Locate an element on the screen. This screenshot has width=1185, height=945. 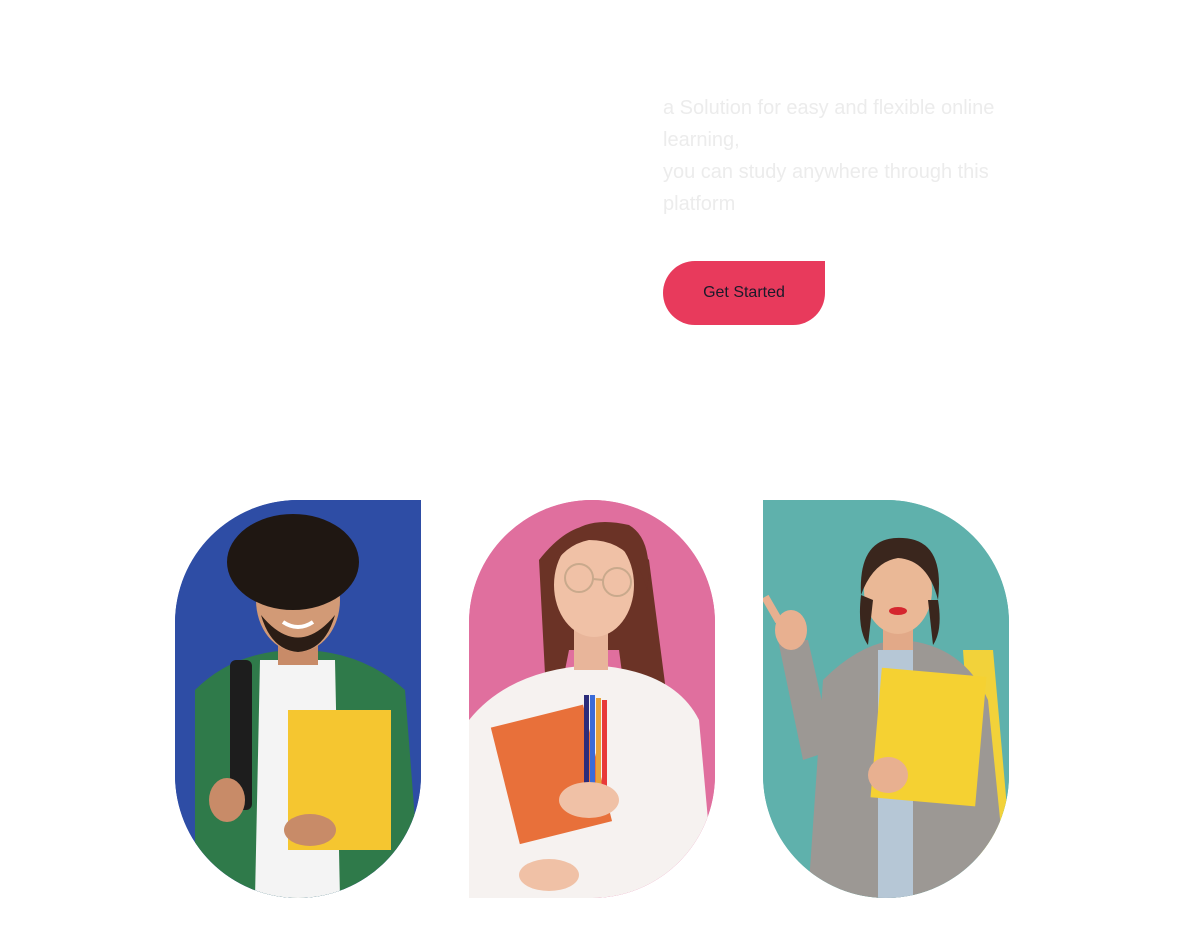
student-man-illustration is located at coordinates (298, 699).